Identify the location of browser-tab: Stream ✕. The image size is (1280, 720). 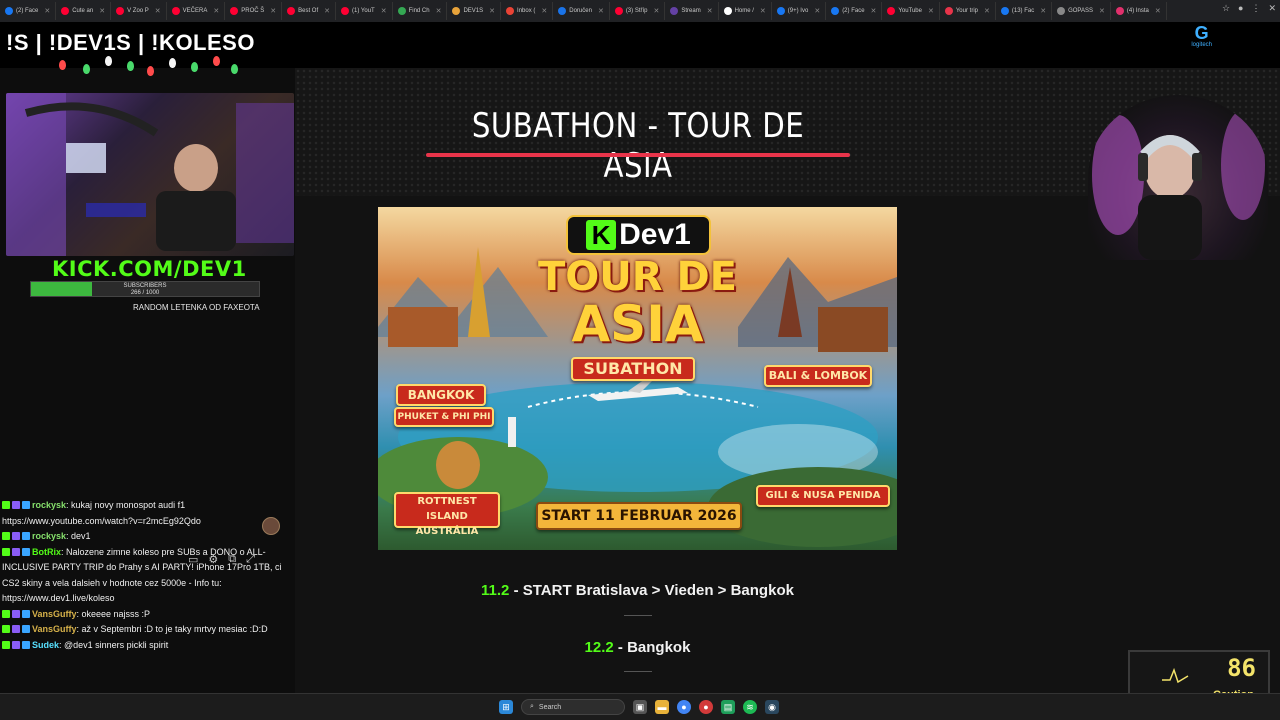
(692, 11).